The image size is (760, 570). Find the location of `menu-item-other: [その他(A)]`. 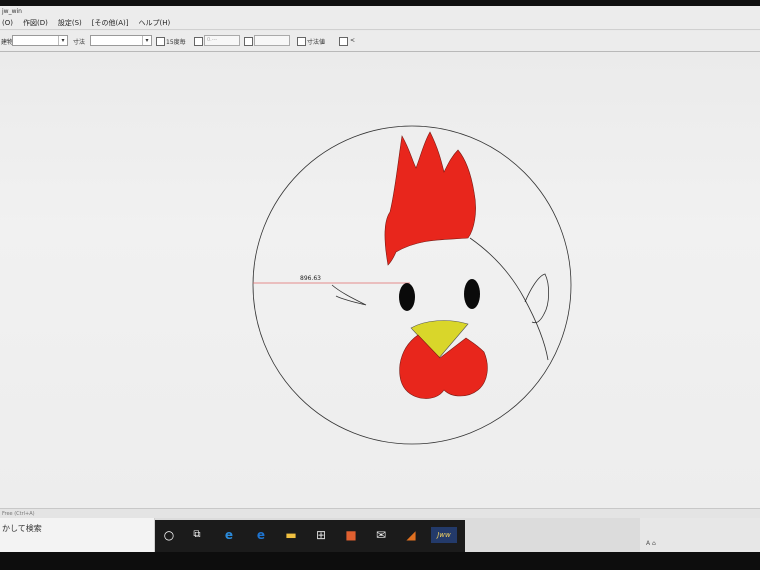

menu-item-other: [その他(A)] is located at coordinates (110, 23).